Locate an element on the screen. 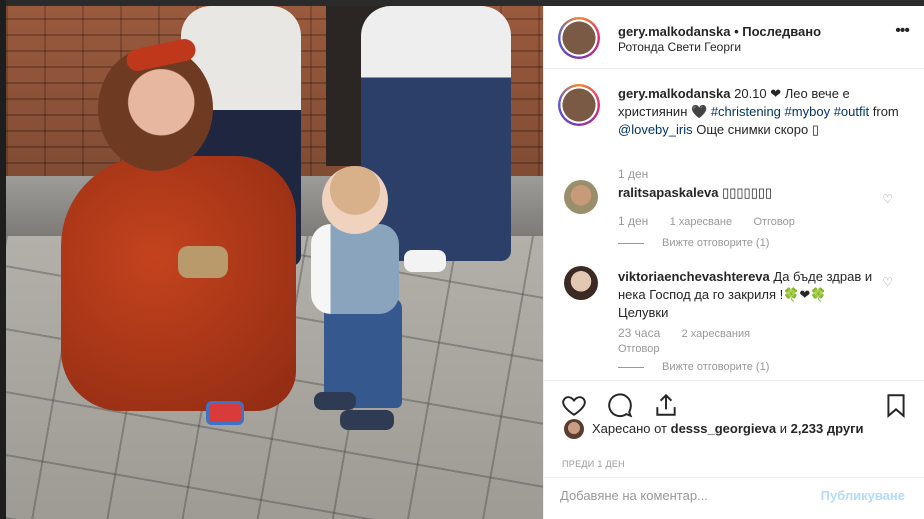  comment-meta: 23 часа 2 харесвания is located at coordinates (693, 333).